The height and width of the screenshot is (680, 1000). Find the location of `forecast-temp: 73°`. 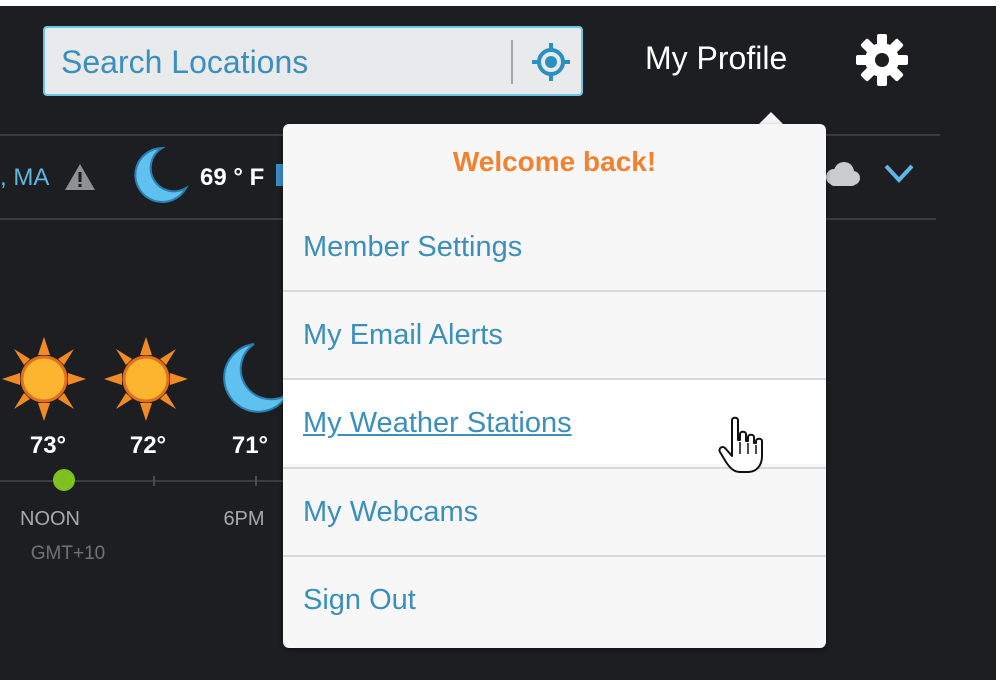

forecast-temp: 73° is located at coordinates (48, 445).